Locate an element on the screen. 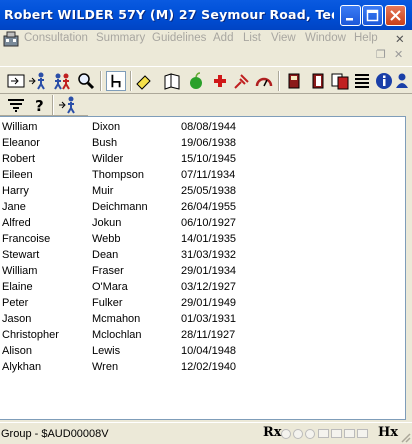  table-row: Jason Mcmahon 01/03/1931 is located at coordinates (202, 320).